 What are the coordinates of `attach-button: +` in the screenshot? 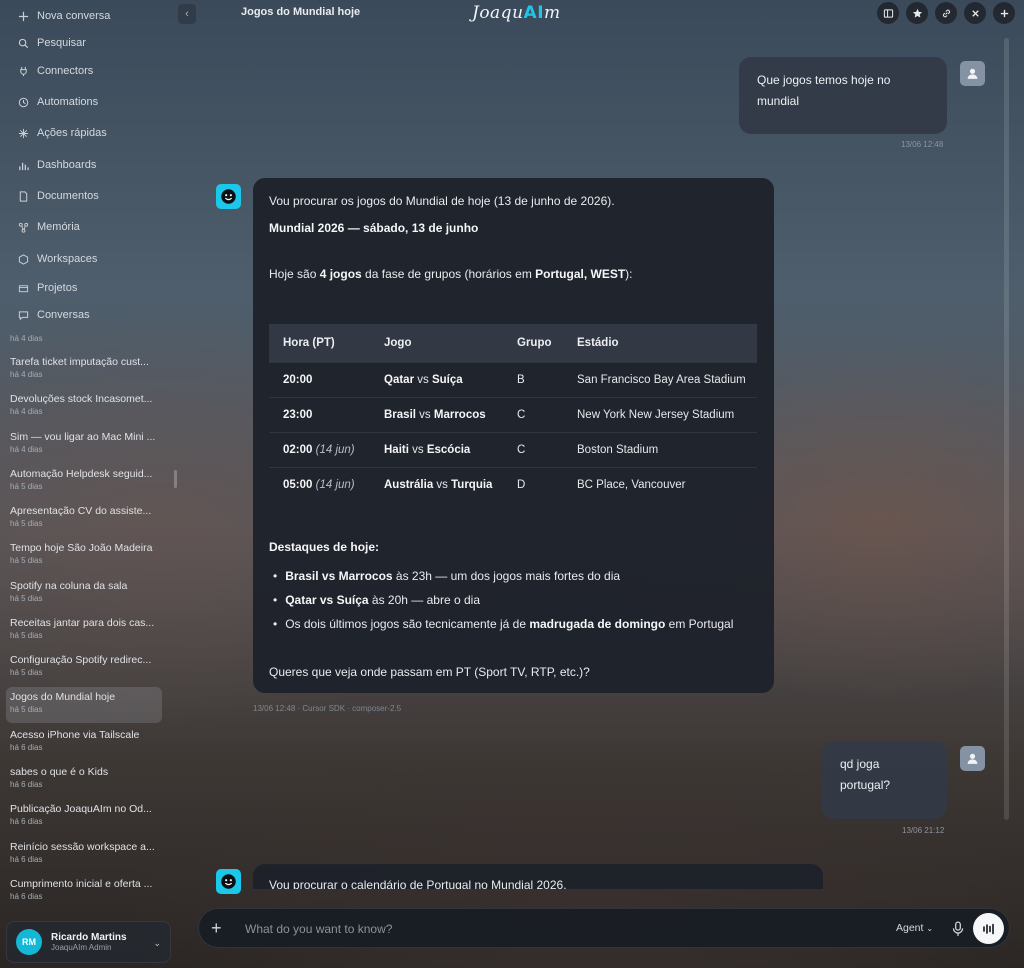 It's located at (216, 928).